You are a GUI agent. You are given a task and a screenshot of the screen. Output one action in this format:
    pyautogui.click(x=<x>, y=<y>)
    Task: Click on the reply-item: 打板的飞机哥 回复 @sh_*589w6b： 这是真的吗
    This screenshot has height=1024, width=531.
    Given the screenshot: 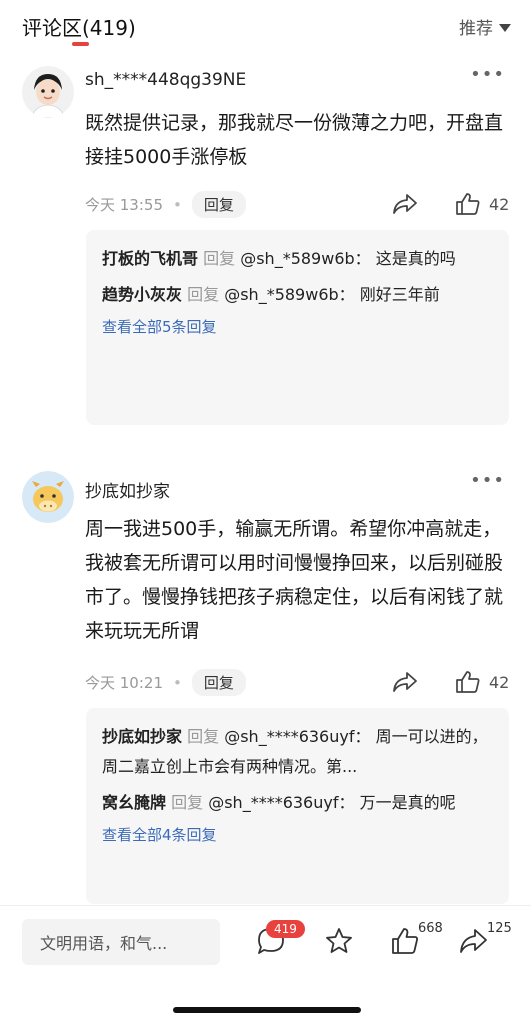 What is the action you would take?
    pyautogui.click(x=297, y=259)
    